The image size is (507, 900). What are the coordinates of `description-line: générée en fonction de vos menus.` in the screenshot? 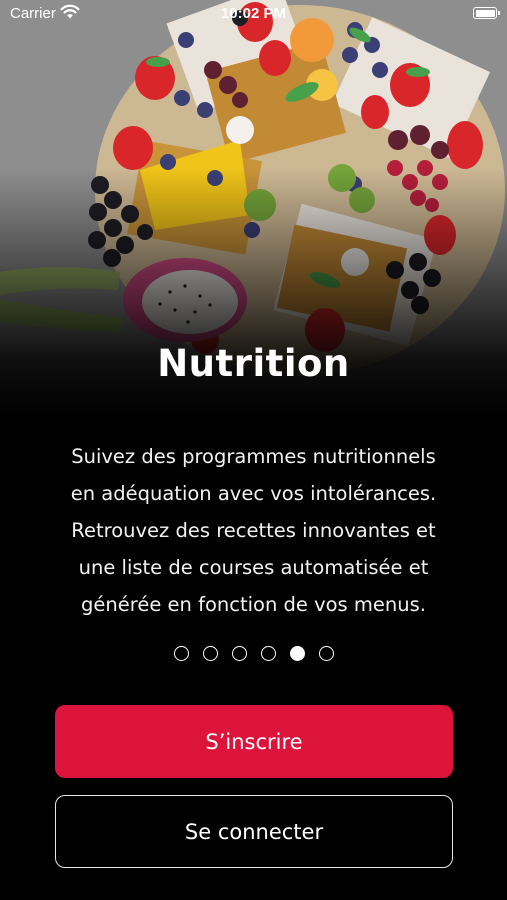 It's located at (253, 604).